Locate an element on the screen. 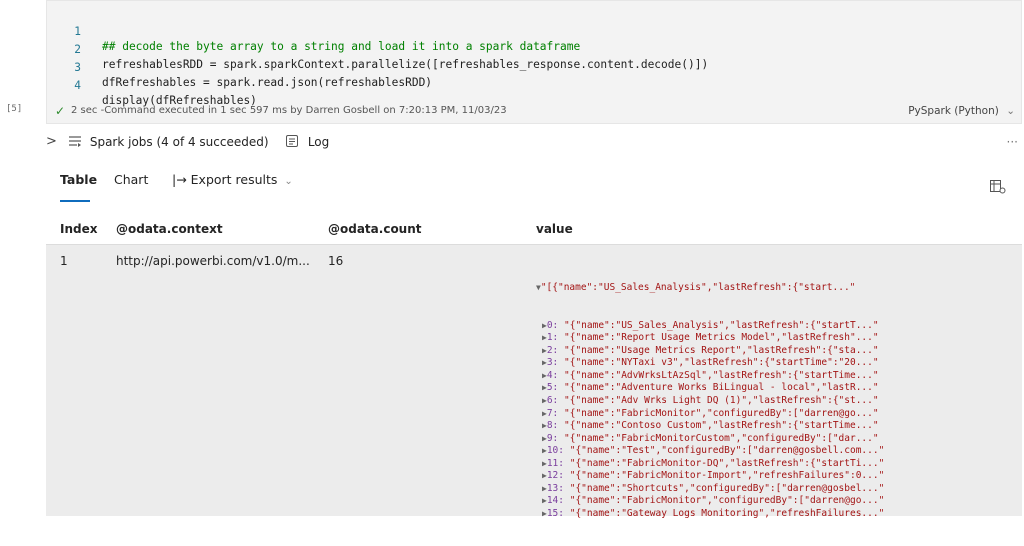  chevron-right-icon: > is located at coordinates (51, 142).